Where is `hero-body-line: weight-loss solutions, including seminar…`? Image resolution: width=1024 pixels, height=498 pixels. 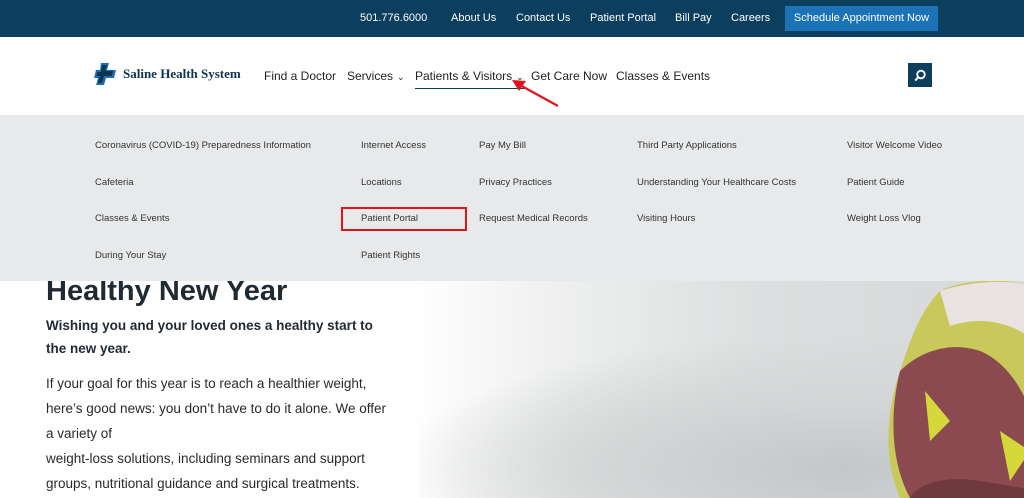
hero-body-line: weight-loss solutions, including seminar… is located at coordinates (205, 458).